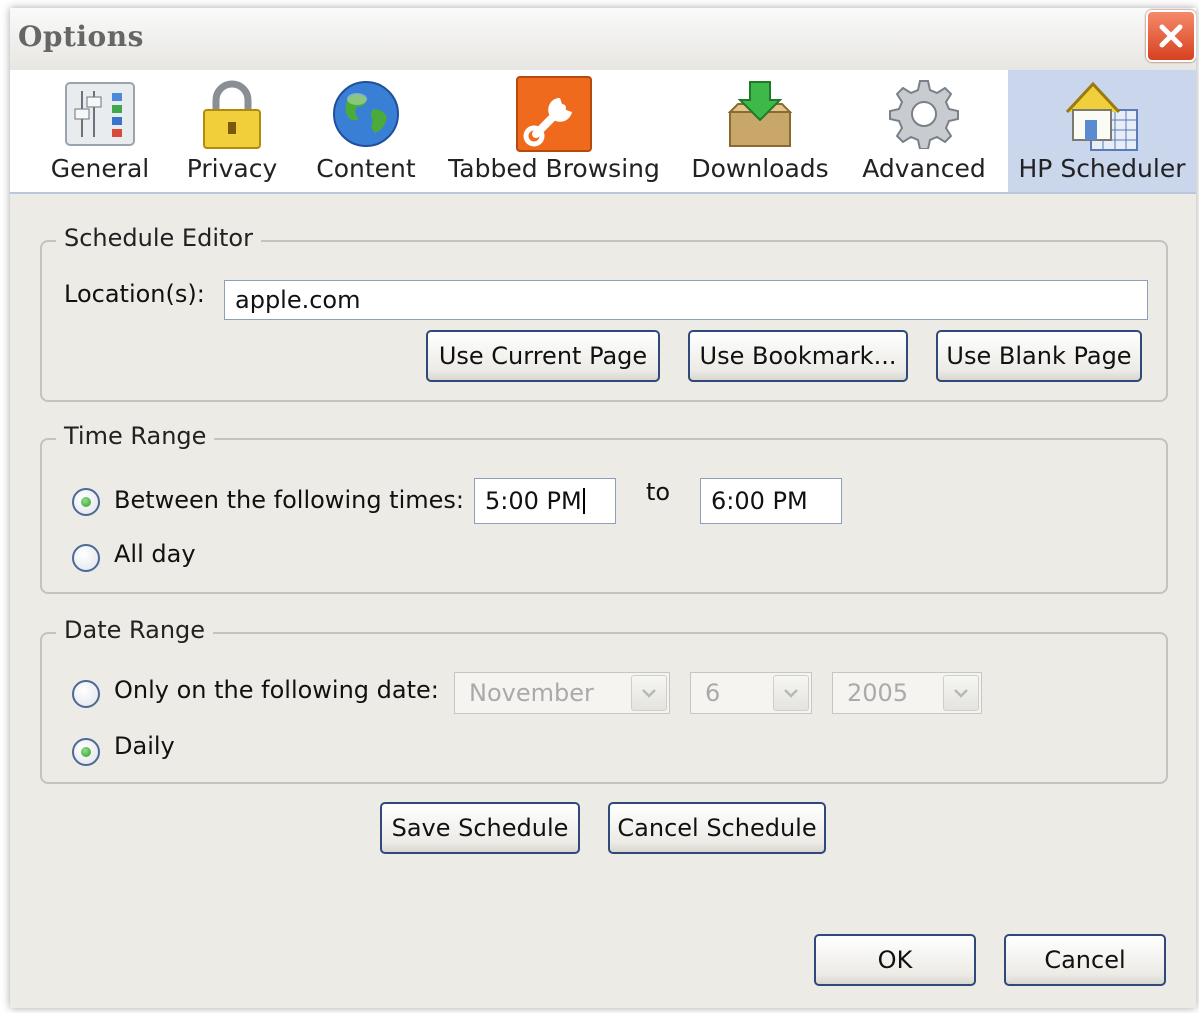 The image size is (1199, 1013). What do you see at coordinates (135, 436) in the screenshot?
I see `time-range-legend: Time Range` at bounding box center [135, 436].